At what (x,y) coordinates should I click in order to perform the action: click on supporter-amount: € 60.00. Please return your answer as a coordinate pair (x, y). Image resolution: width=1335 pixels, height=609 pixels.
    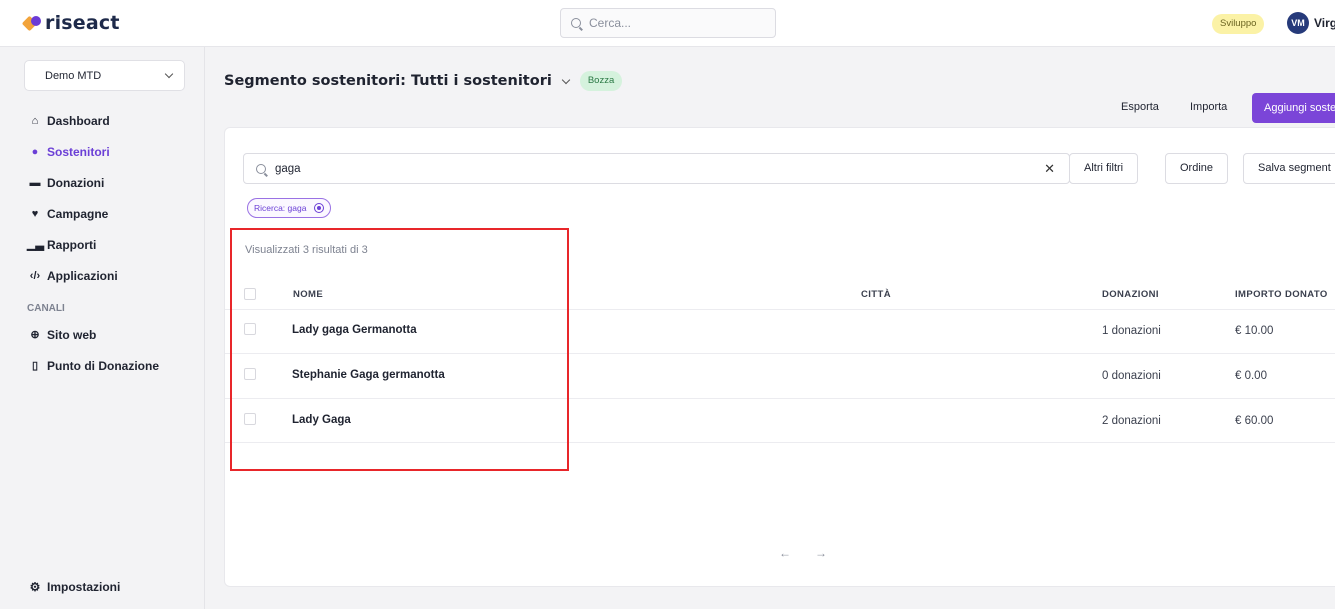
    Looking at the image, I should click on (1254, 421).